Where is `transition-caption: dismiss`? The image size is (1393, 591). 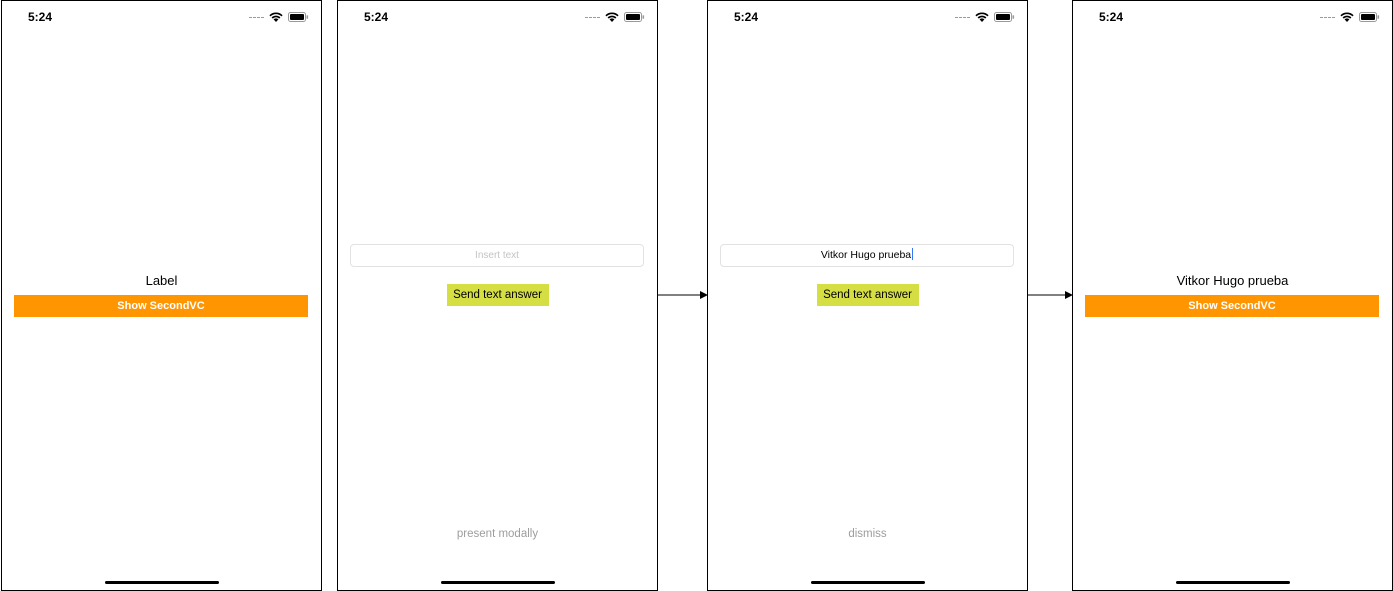 transition-caption: dismiss is located at coordinates (867, 534).